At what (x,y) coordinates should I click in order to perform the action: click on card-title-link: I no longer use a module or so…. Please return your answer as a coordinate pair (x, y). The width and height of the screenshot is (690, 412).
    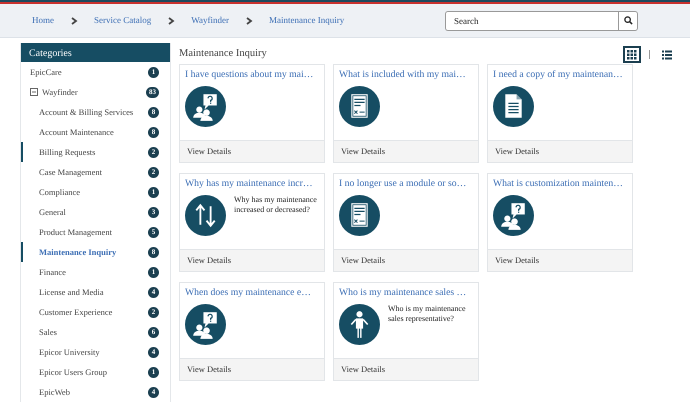
    Looking at the image, I should click on (406, 184).